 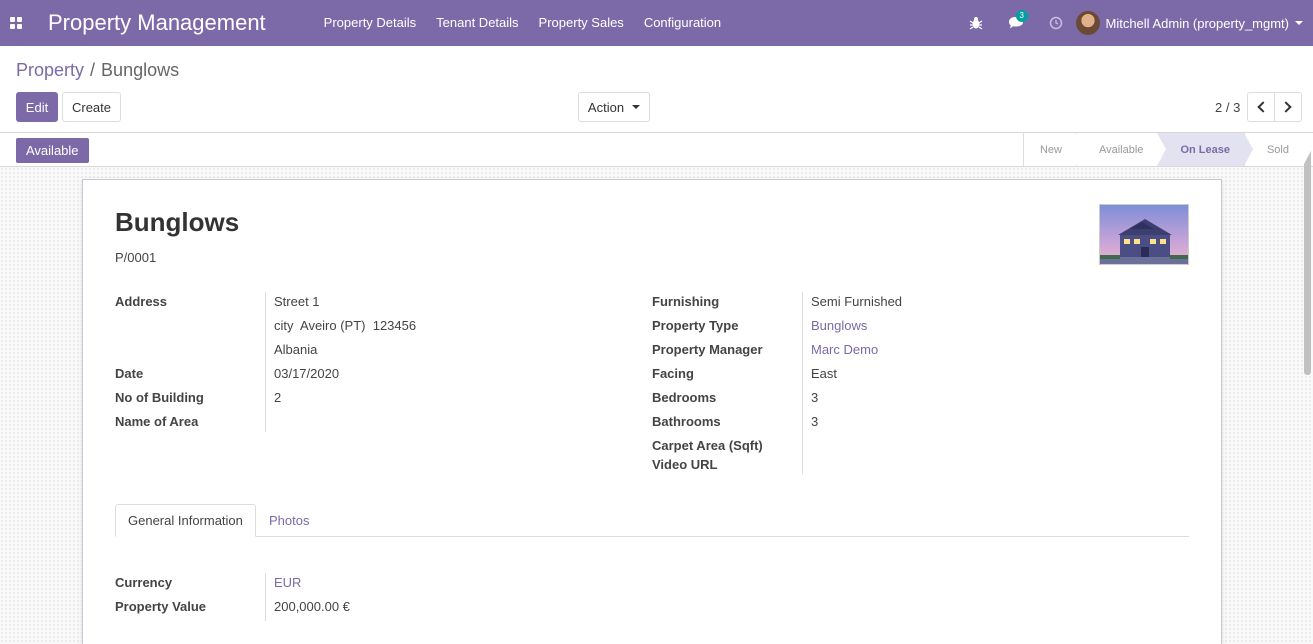 What do you see at coordinates (1087, 23) in the screenshot?
I see `avatar` at bounding box center [1087, 23].